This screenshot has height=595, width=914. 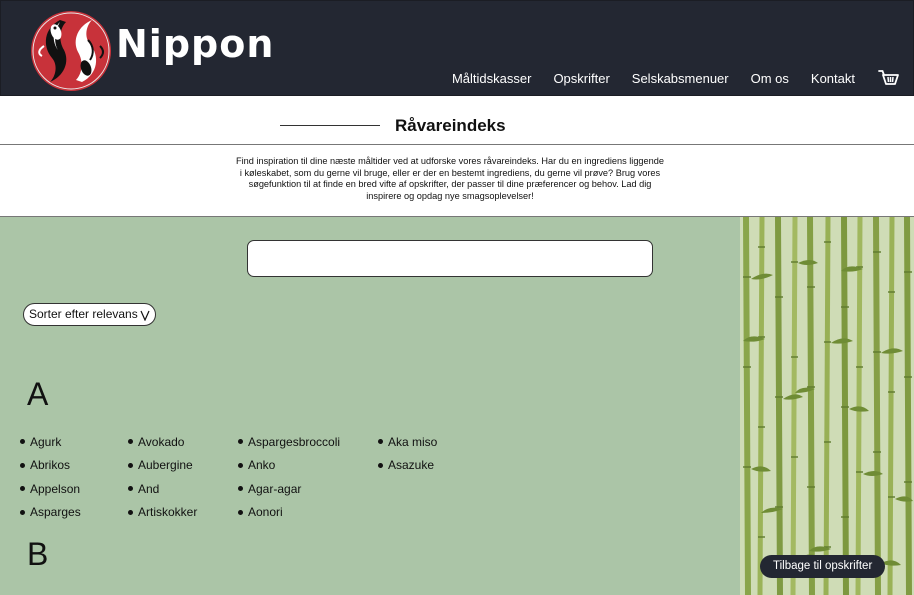 I want to click on ingredient-name: Artiskokker, so click(x=168, y=512).